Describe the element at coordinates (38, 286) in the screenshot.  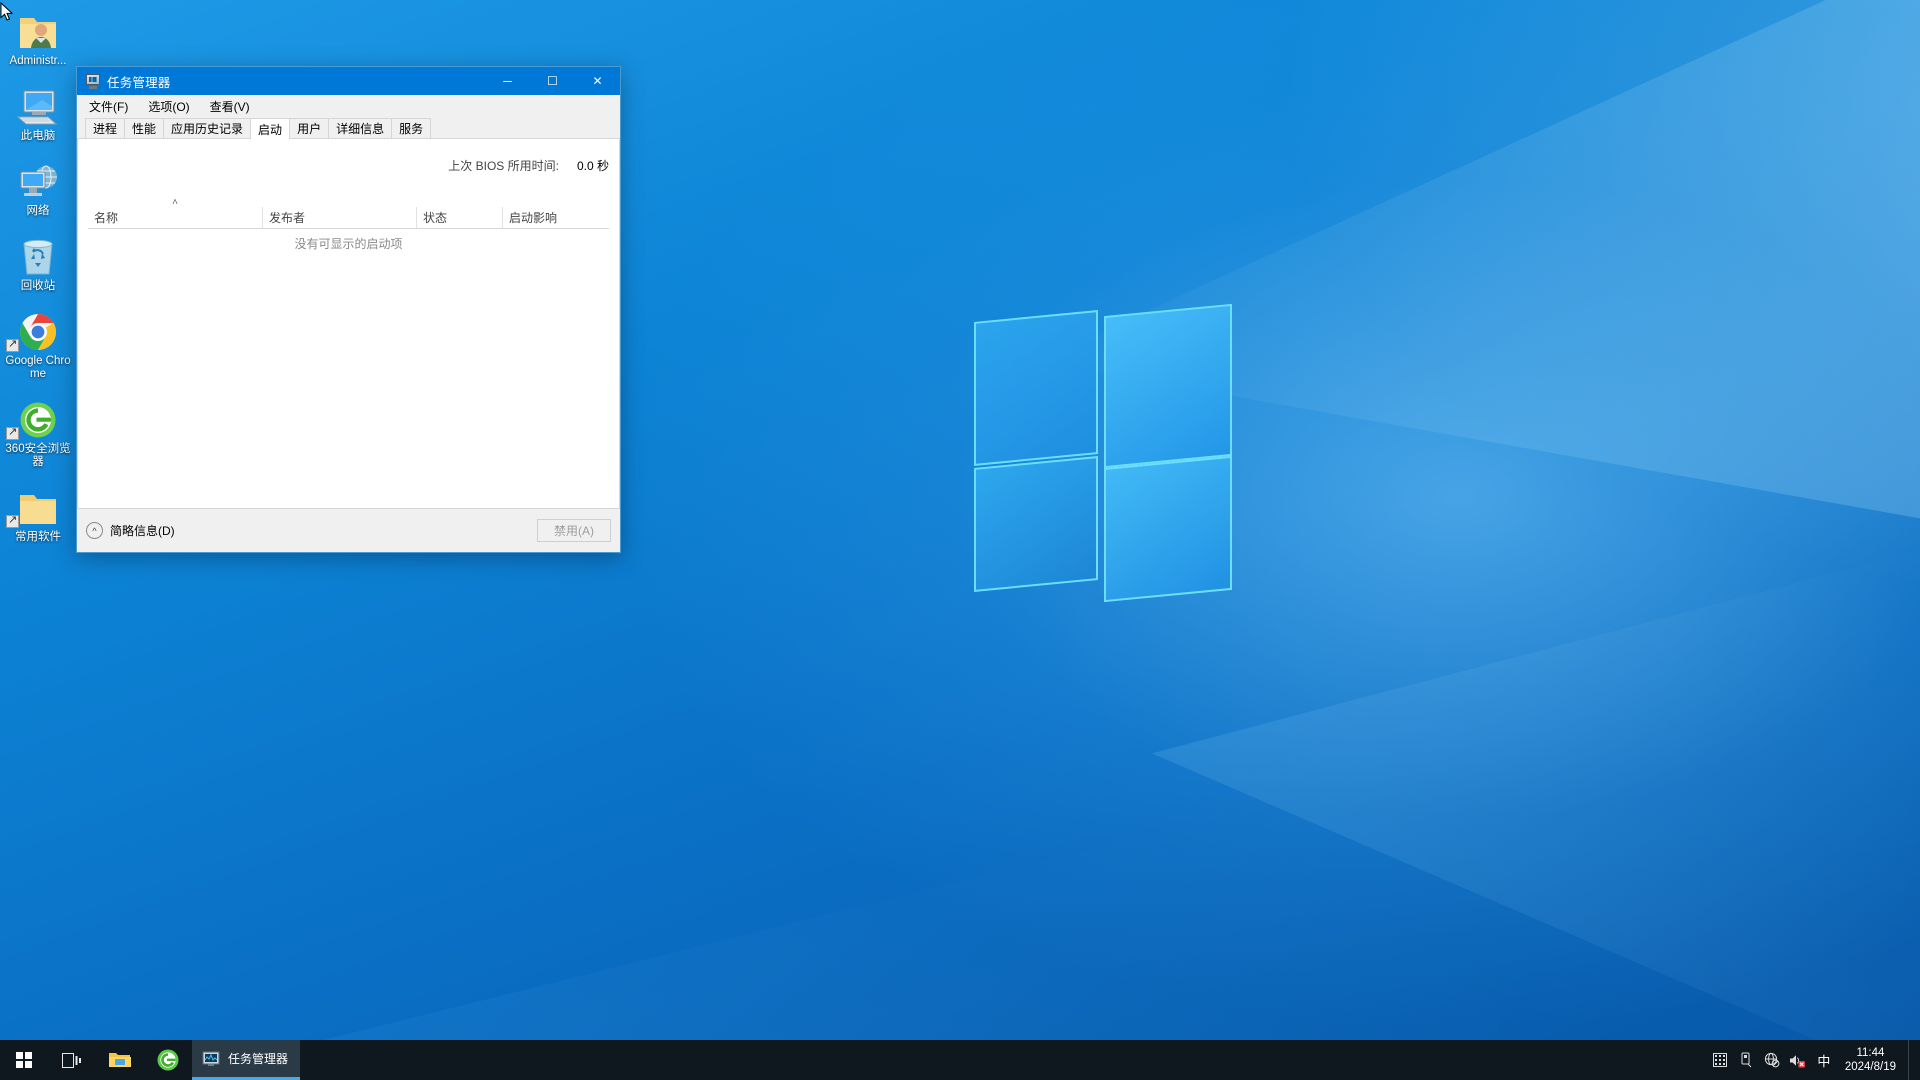
I see `desktop-icon-label: 回收站` at that location.